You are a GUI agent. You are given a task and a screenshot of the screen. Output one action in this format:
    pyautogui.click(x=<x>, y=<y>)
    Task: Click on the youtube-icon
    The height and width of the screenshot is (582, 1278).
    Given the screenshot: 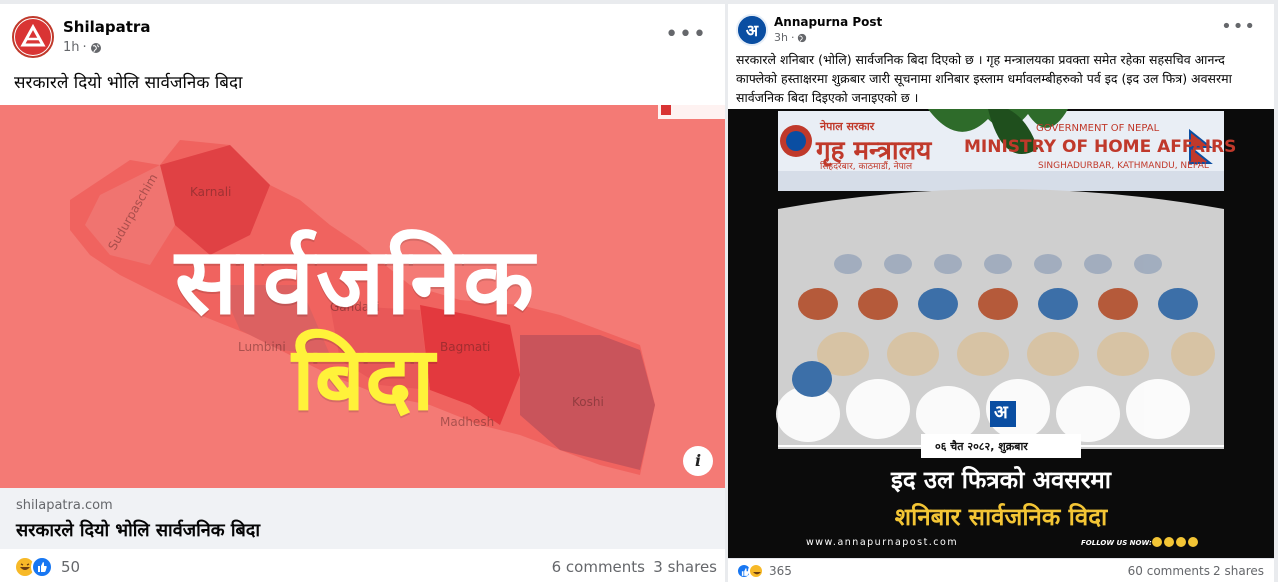 What is the action you would take?
    pyautogui.click(x=1181, y=542)
    